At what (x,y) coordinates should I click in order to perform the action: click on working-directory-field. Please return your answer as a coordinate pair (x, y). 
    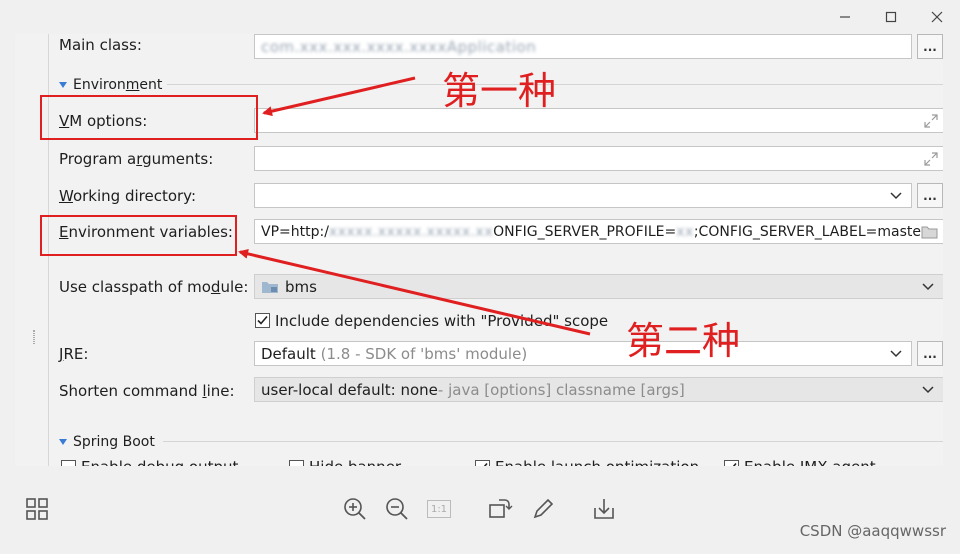
    Looking at the image, I should click on (583, 195).